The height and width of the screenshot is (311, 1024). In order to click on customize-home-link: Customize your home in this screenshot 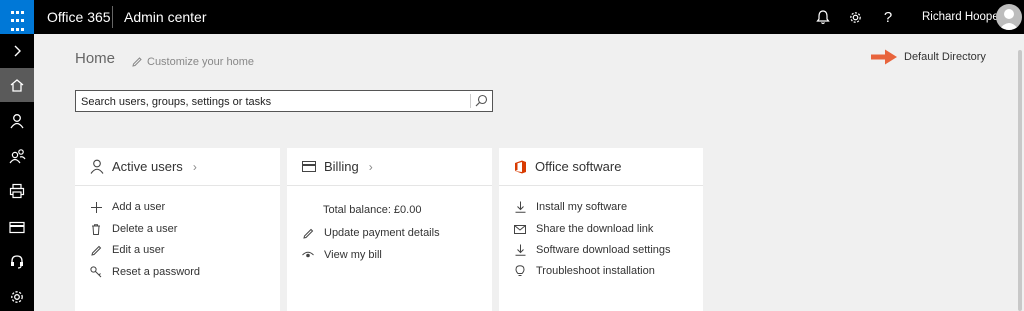, I will do `click(193, 62)`.